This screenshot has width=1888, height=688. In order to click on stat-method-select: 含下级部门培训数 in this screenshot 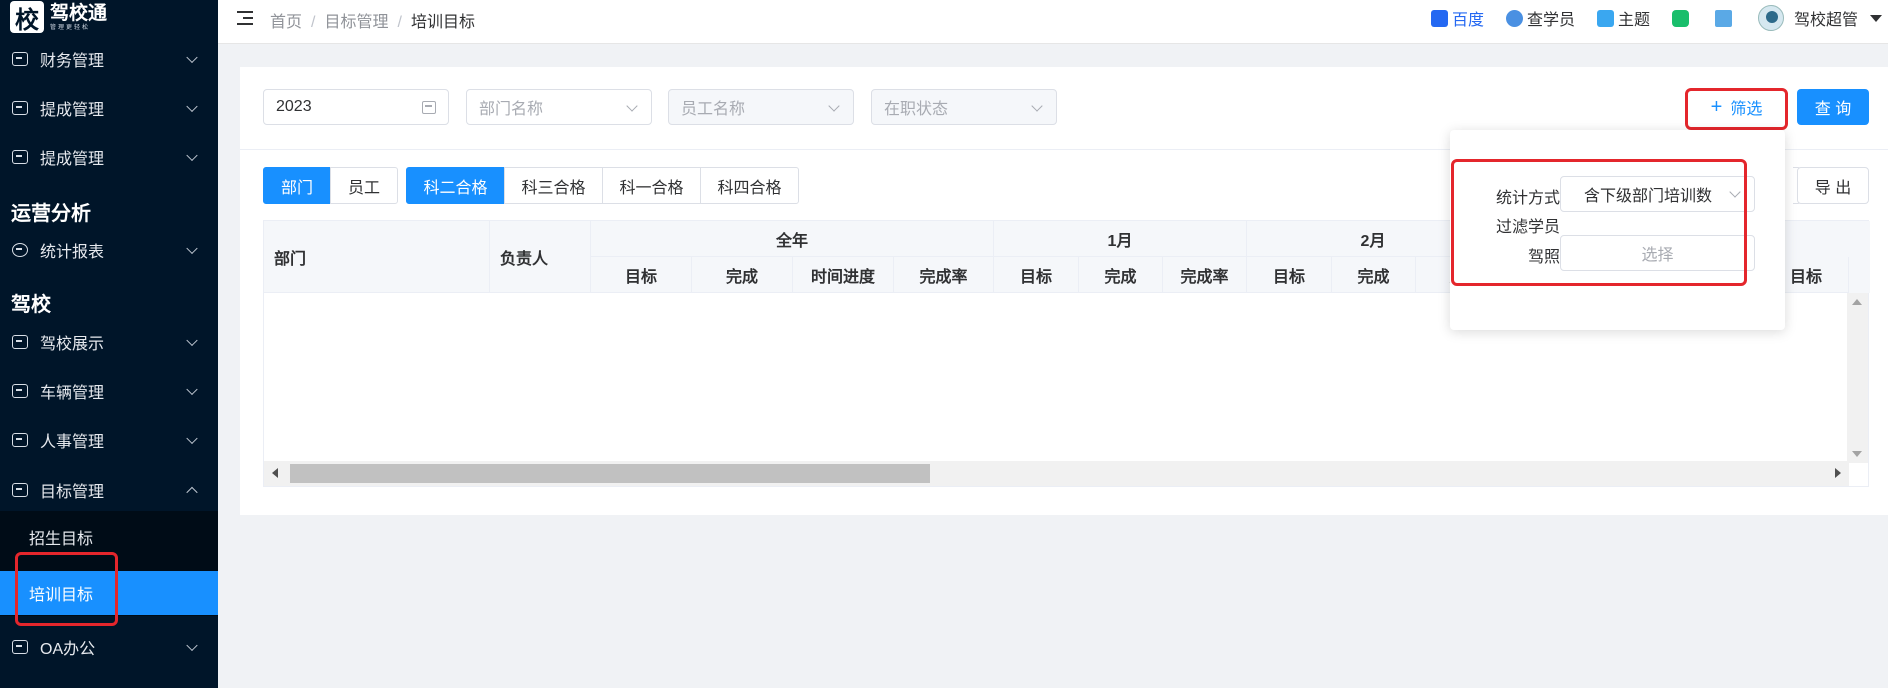, I will do `click(1657, 194)`.